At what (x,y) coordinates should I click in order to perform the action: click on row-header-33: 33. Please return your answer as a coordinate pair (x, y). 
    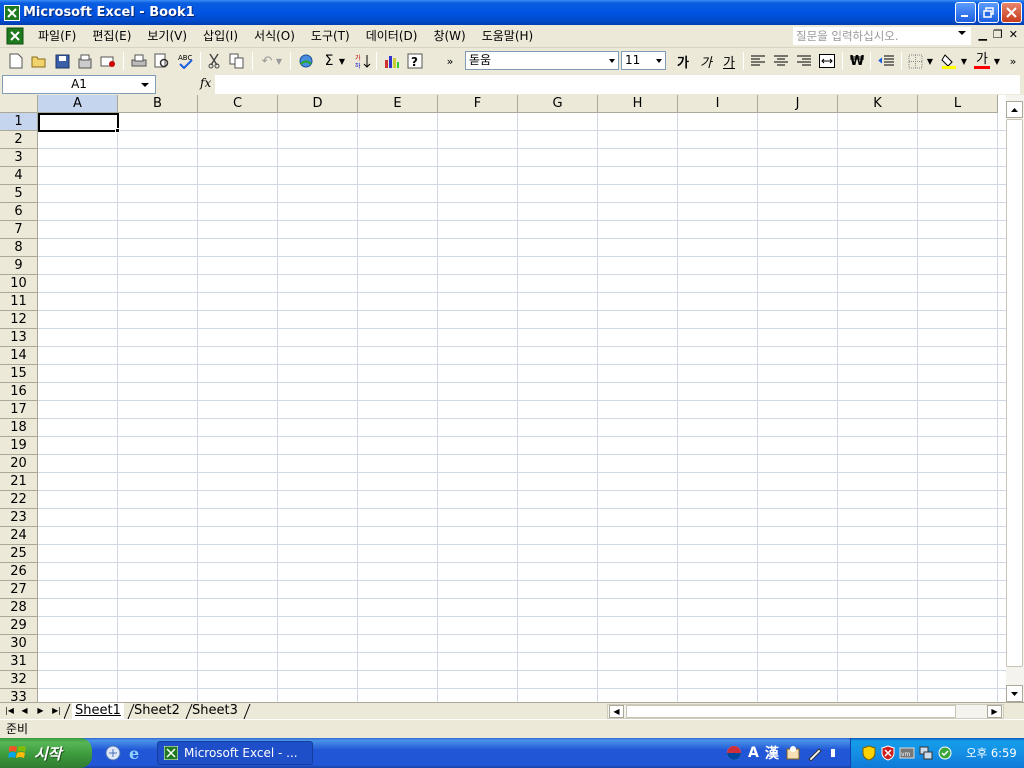
    Looking at the image, I should click on (19, 695).